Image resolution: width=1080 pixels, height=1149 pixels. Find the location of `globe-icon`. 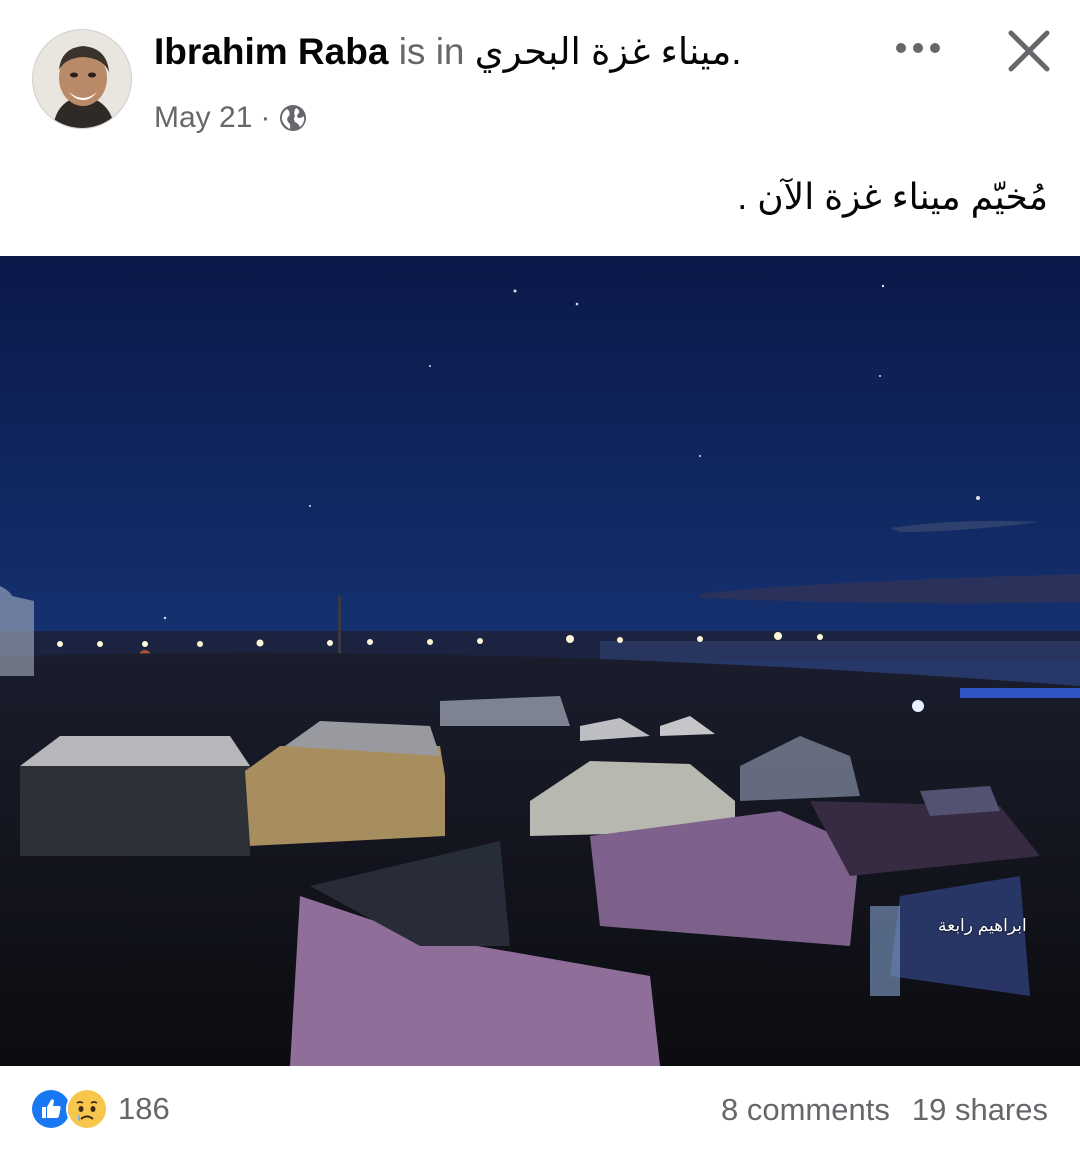

globe-icon is located at coordinates (293, 118).